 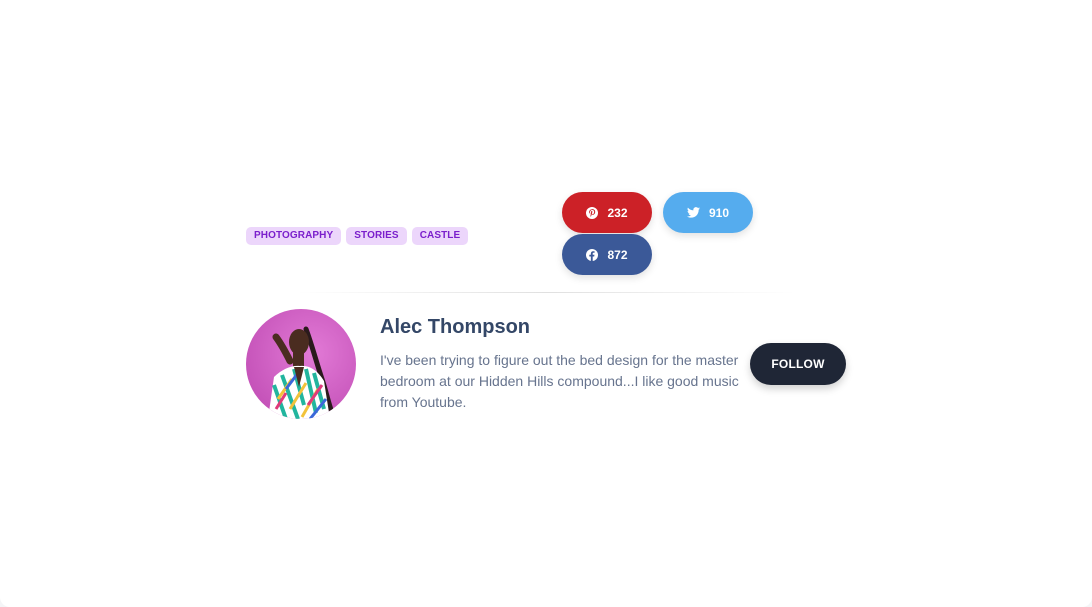 What do you see at coordinates (301, 364) in the screenshot?
I see `author-avatar` at bounding box center [301, 364].